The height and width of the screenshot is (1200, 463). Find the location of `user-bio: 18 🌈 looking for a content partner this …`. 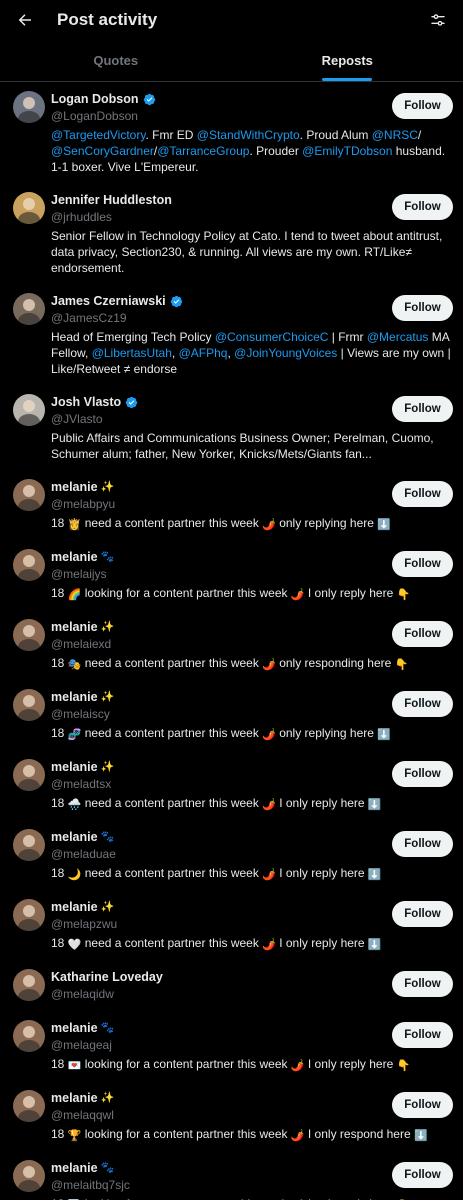

user-bio: 18 🌈 looking for a content partner this … is located at coordinates (252, 593).